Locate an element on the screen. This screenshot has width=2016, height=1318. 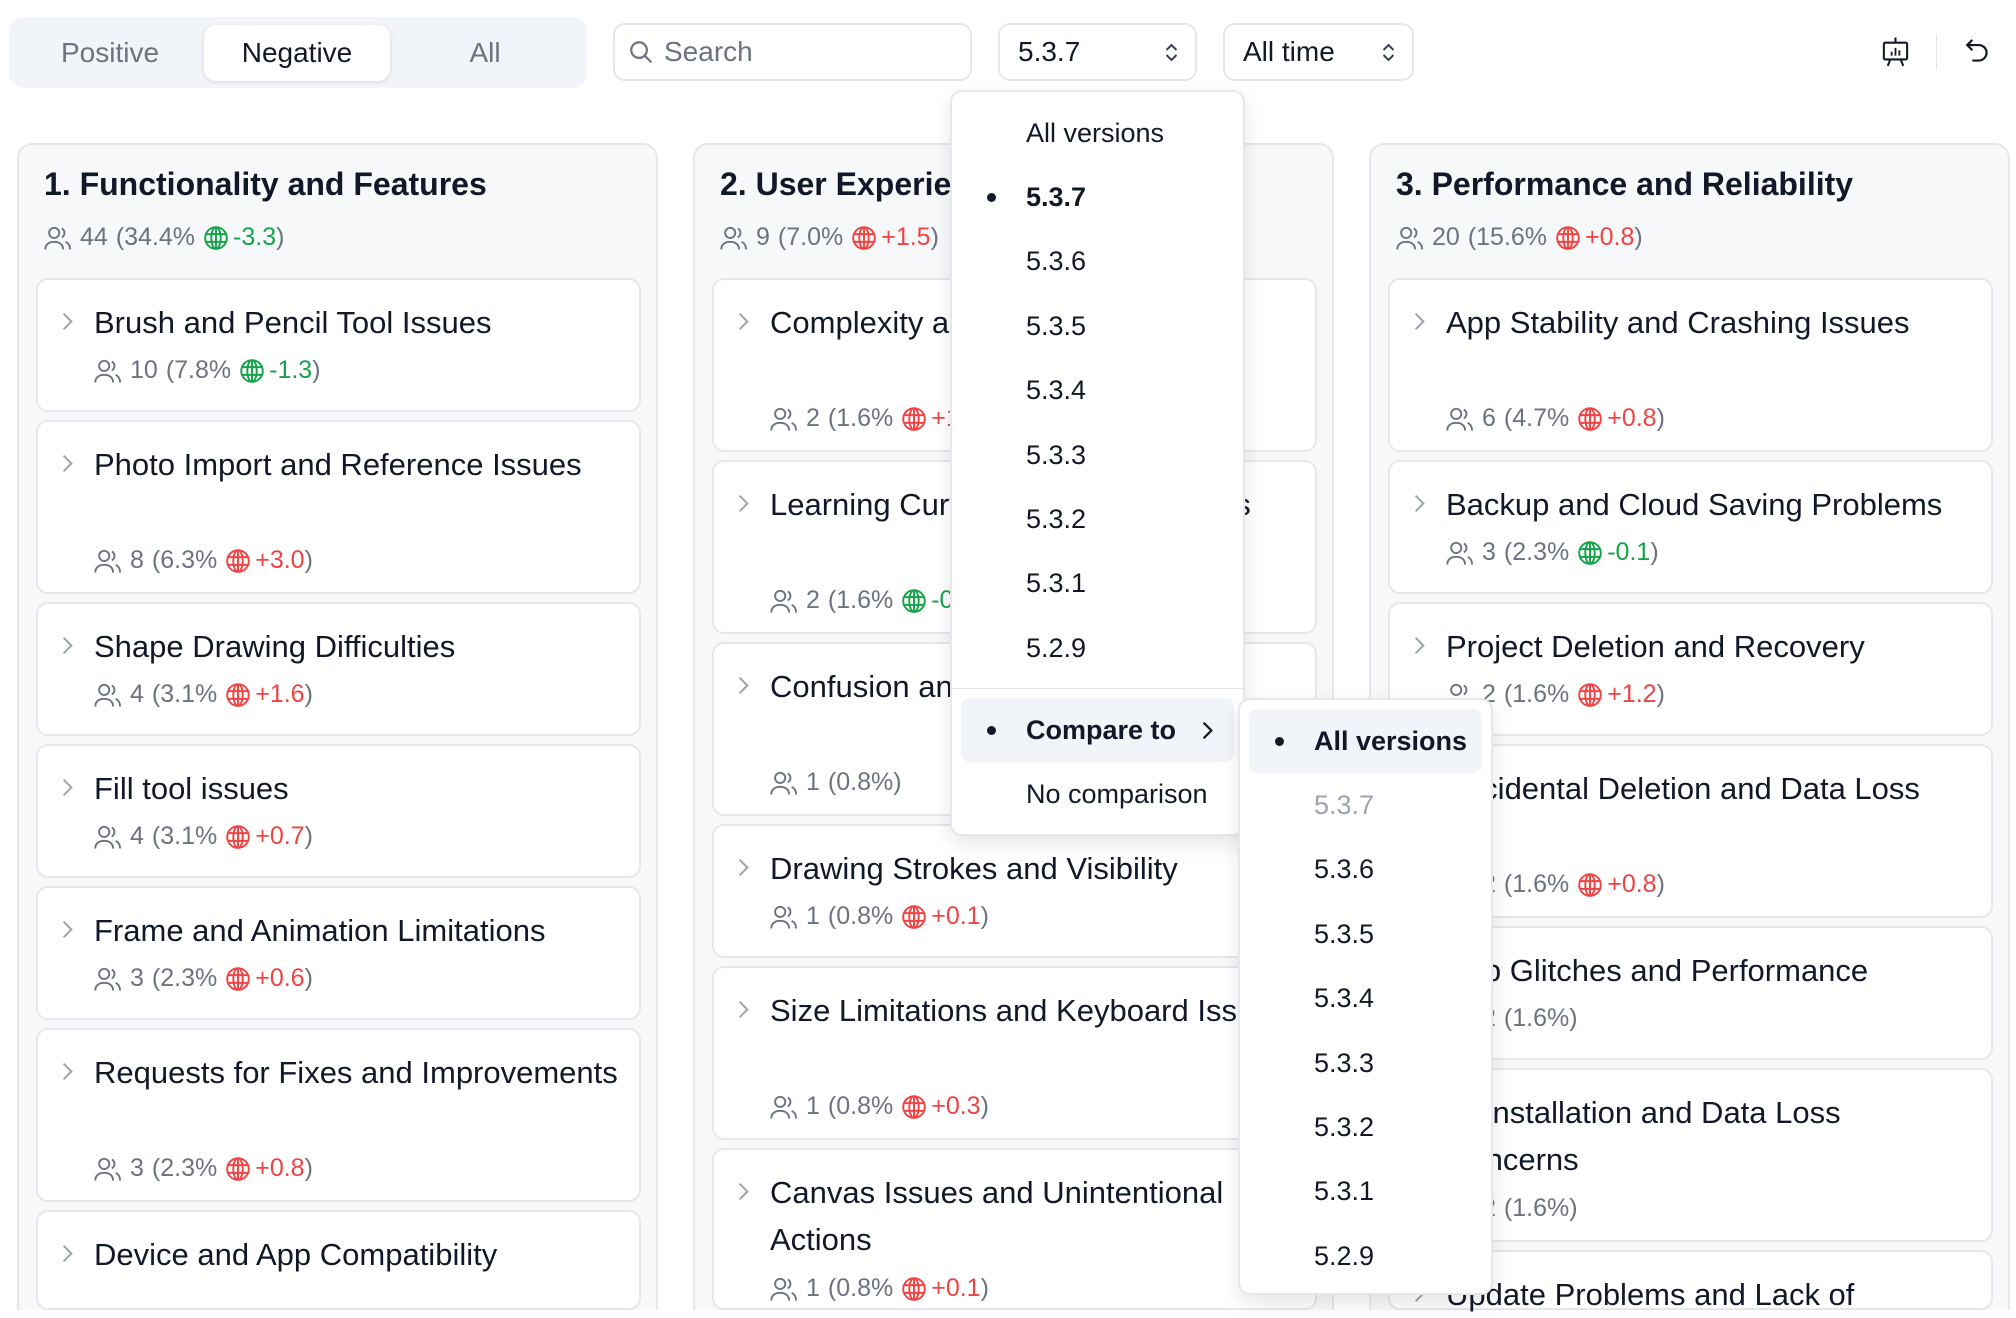
version-label: 5.3.5 is located at coordinates (1056, 325).